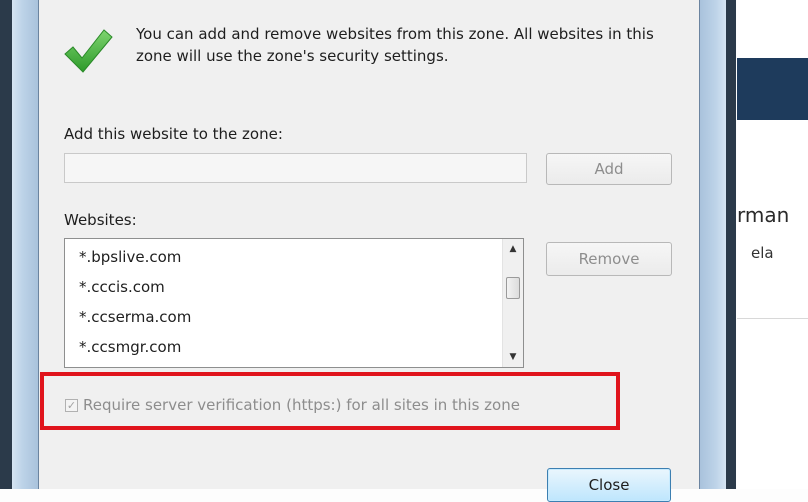 Image resolution: width=808 pixels, height=502 pixels. I want to click on remove-button: Remove, so click(609, 259).